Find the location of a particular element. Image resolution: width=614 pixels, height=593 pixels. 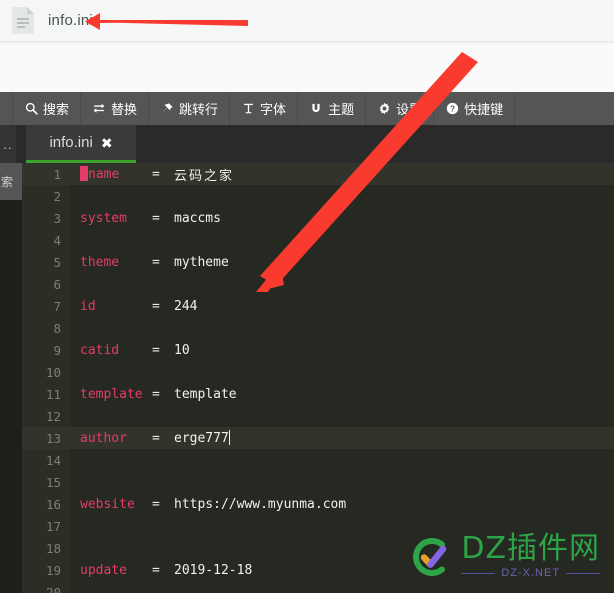

config-value-text: maccms is located at coordinates (197, 218).